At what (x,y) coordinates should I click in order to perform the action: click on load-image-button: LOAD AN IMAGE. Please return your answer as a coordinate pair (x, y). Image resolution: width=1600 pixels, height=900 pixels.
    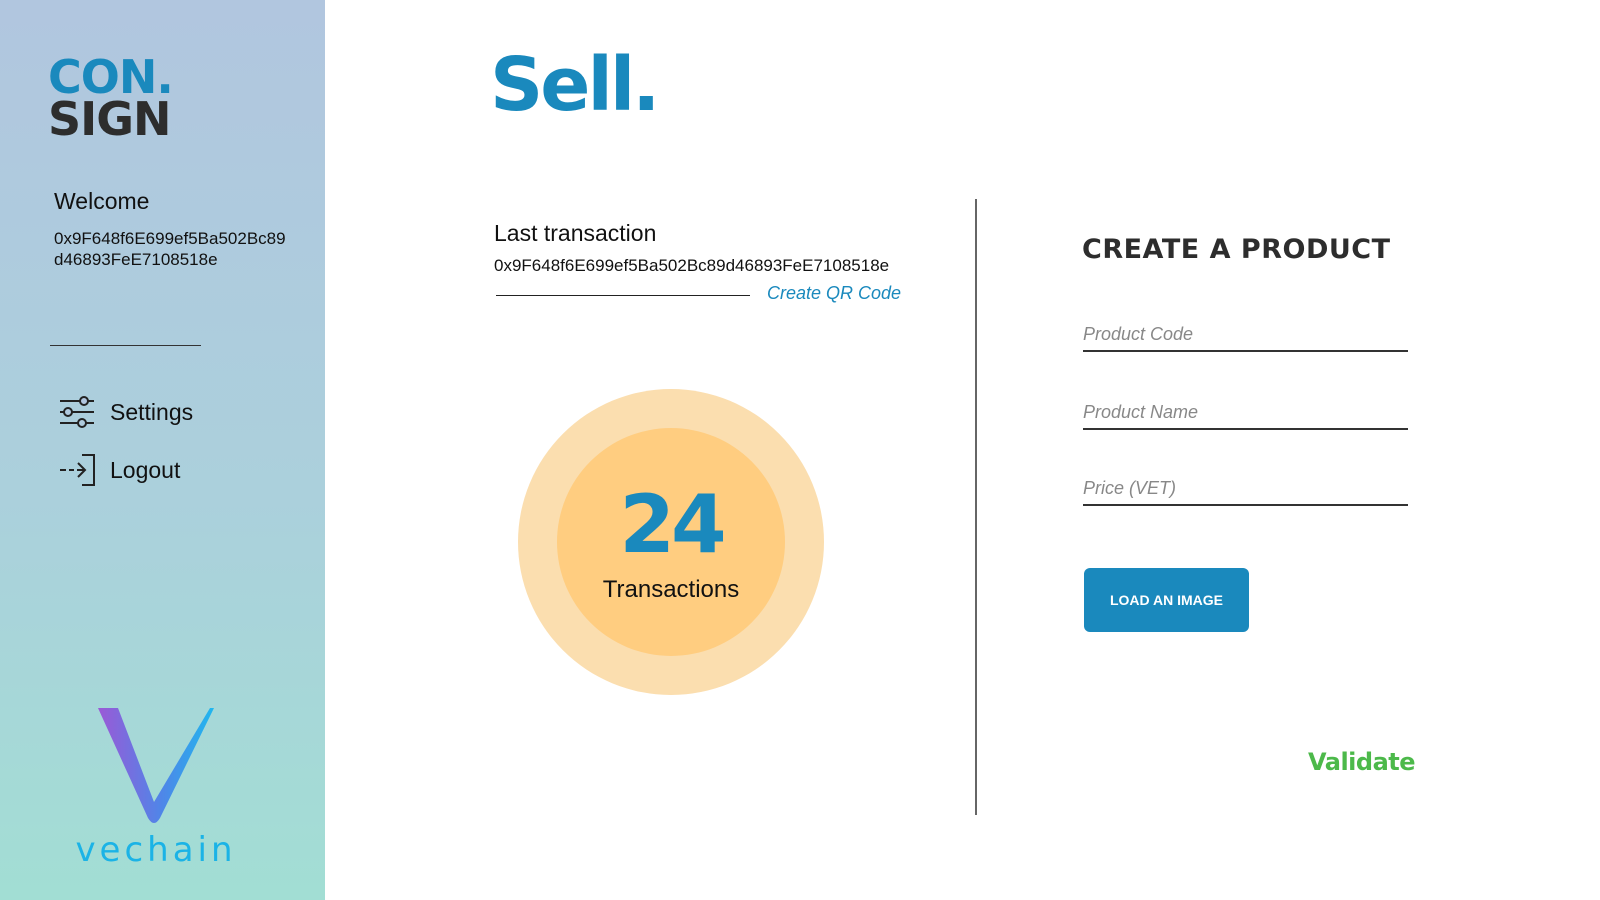
    Looking at the image, I should click on (1166, 600).